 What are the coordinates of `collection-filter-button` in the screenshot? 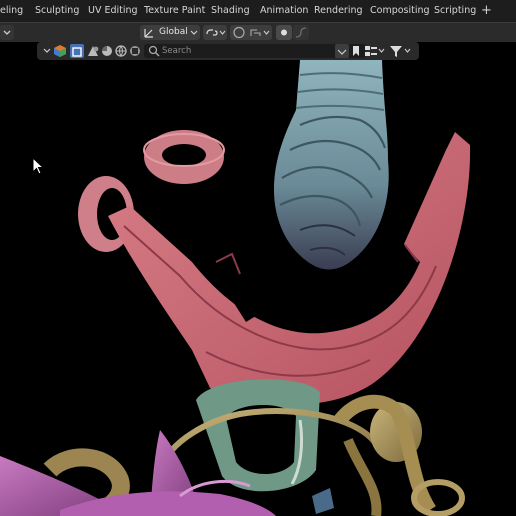 It's located at (77, 51).